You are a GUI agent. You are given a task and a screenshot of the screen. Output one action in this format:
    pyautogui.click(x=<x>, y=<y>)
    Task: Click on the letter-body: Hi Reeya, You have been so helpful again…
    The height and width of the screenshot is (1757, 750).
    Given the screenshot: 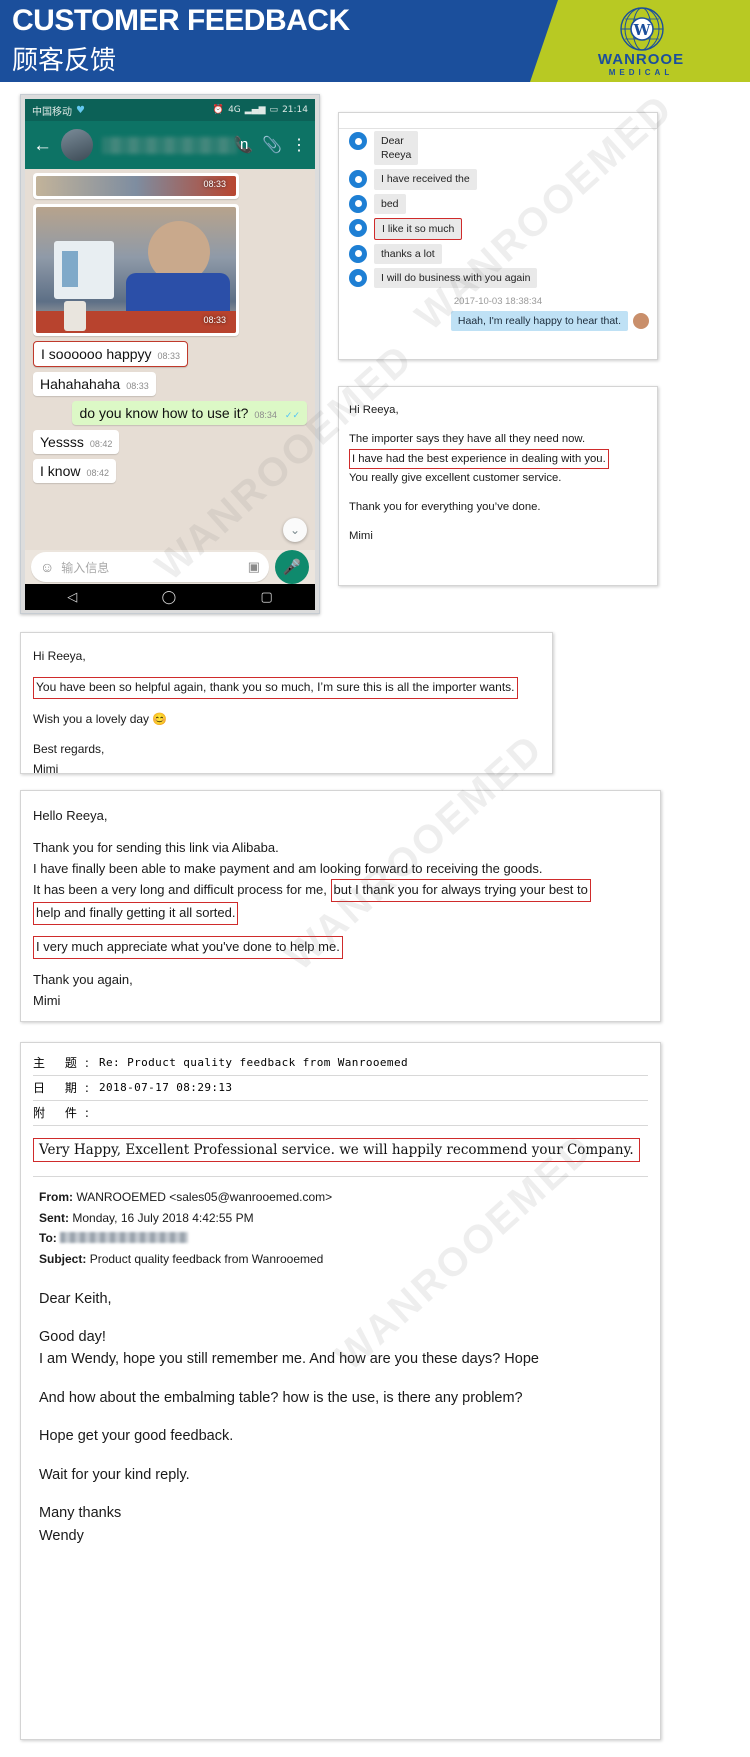 What is the action you would take?
    pyautogui.click(x=286, y=713)
    